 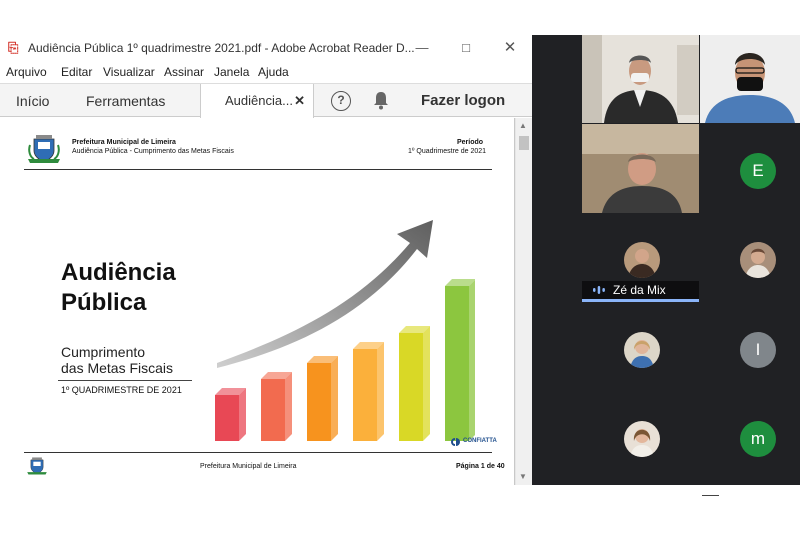 I want to click on scroll-thumb, so click(x=524, y=143).